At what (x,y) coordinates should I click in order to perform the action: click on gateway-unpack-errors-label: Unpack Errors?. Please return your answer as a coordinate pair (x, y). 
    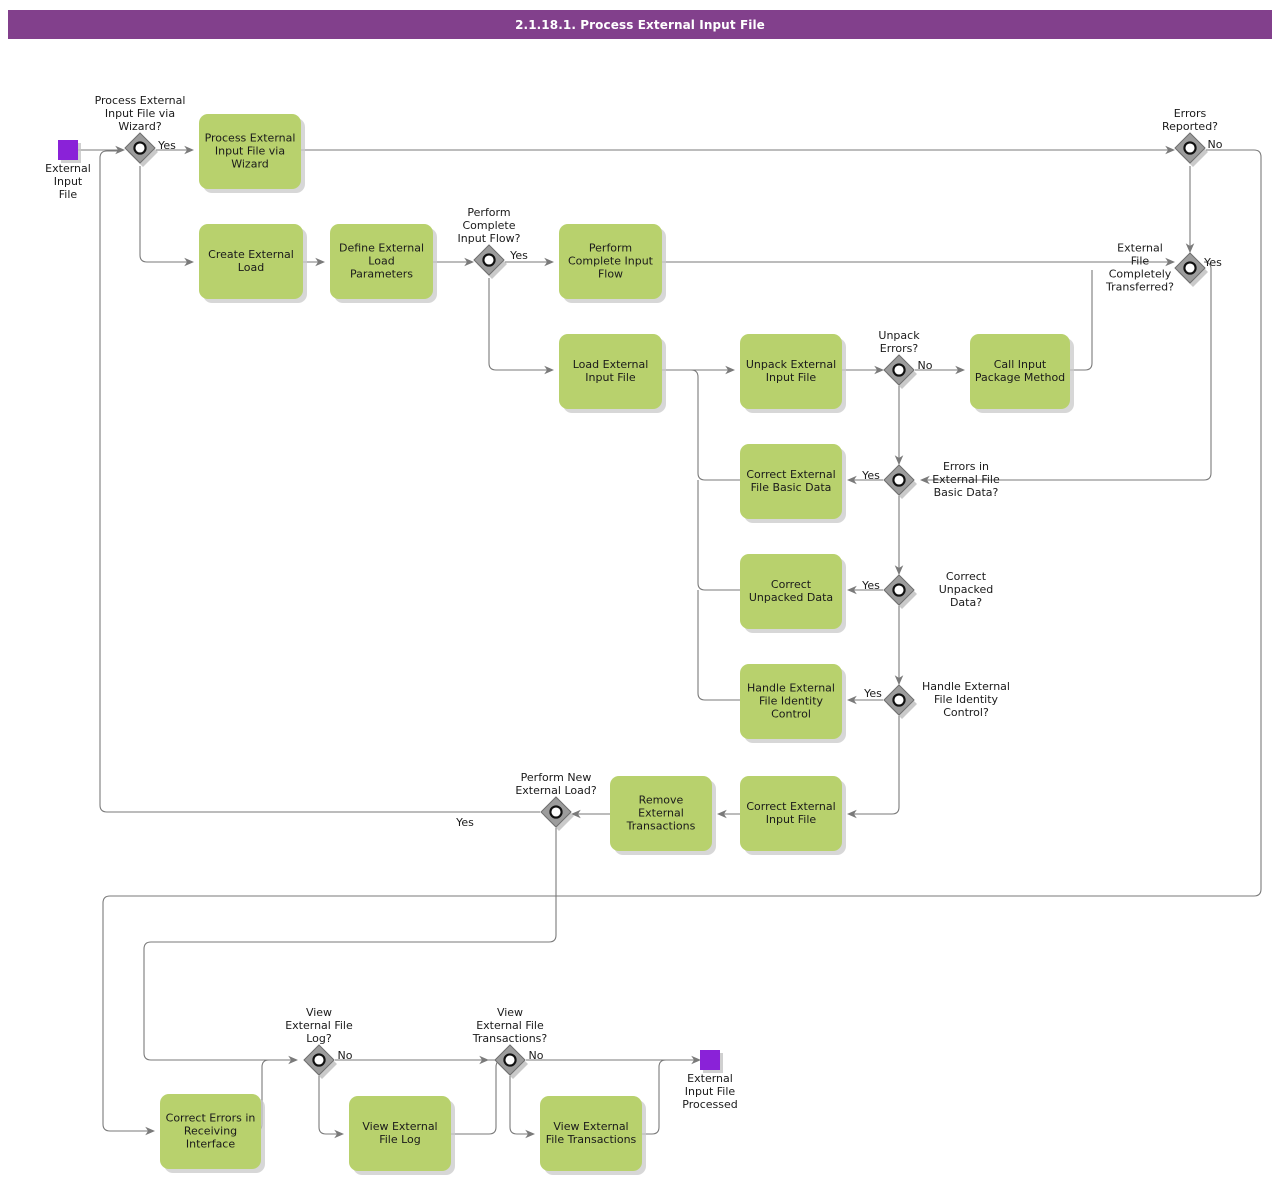
    Looking at the image, I should click on (899, 342).